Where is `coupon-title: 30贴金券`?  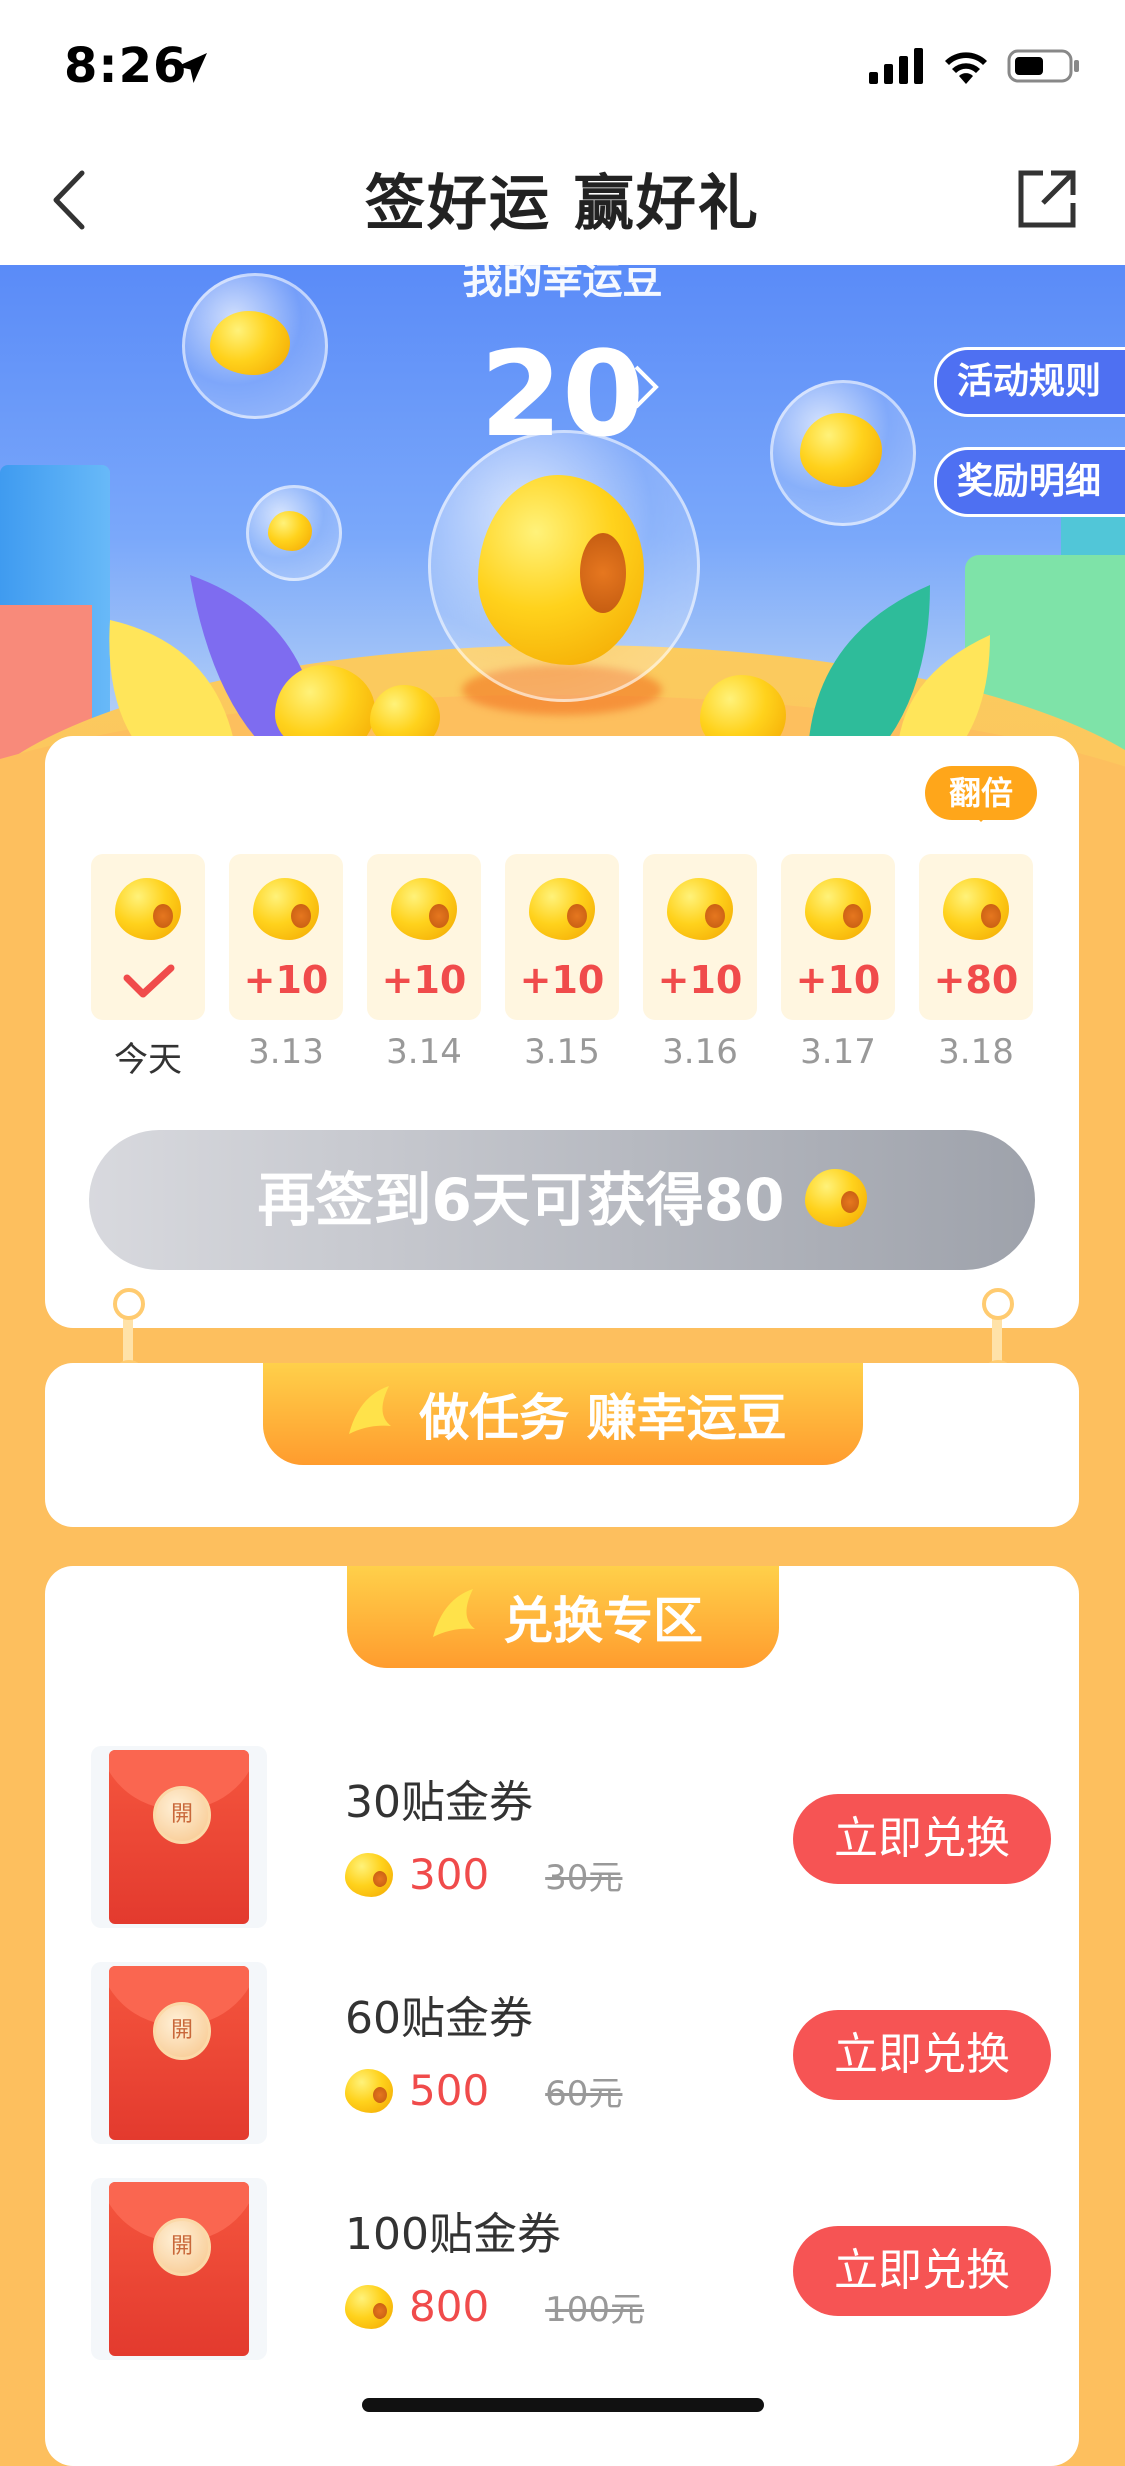
coupon-title: 30贴金券 is located at coordinates (439, 1802).